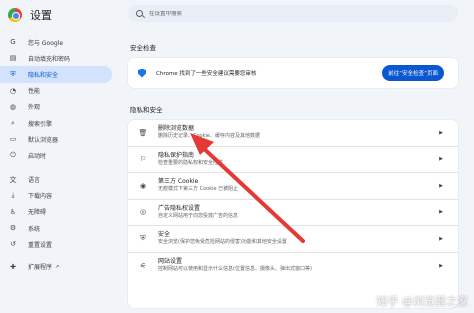  I want to click on row-text: 安全 安全浏览(保护您免受危险网站的侵害)功能和其他安全设置, so click(296, 238).